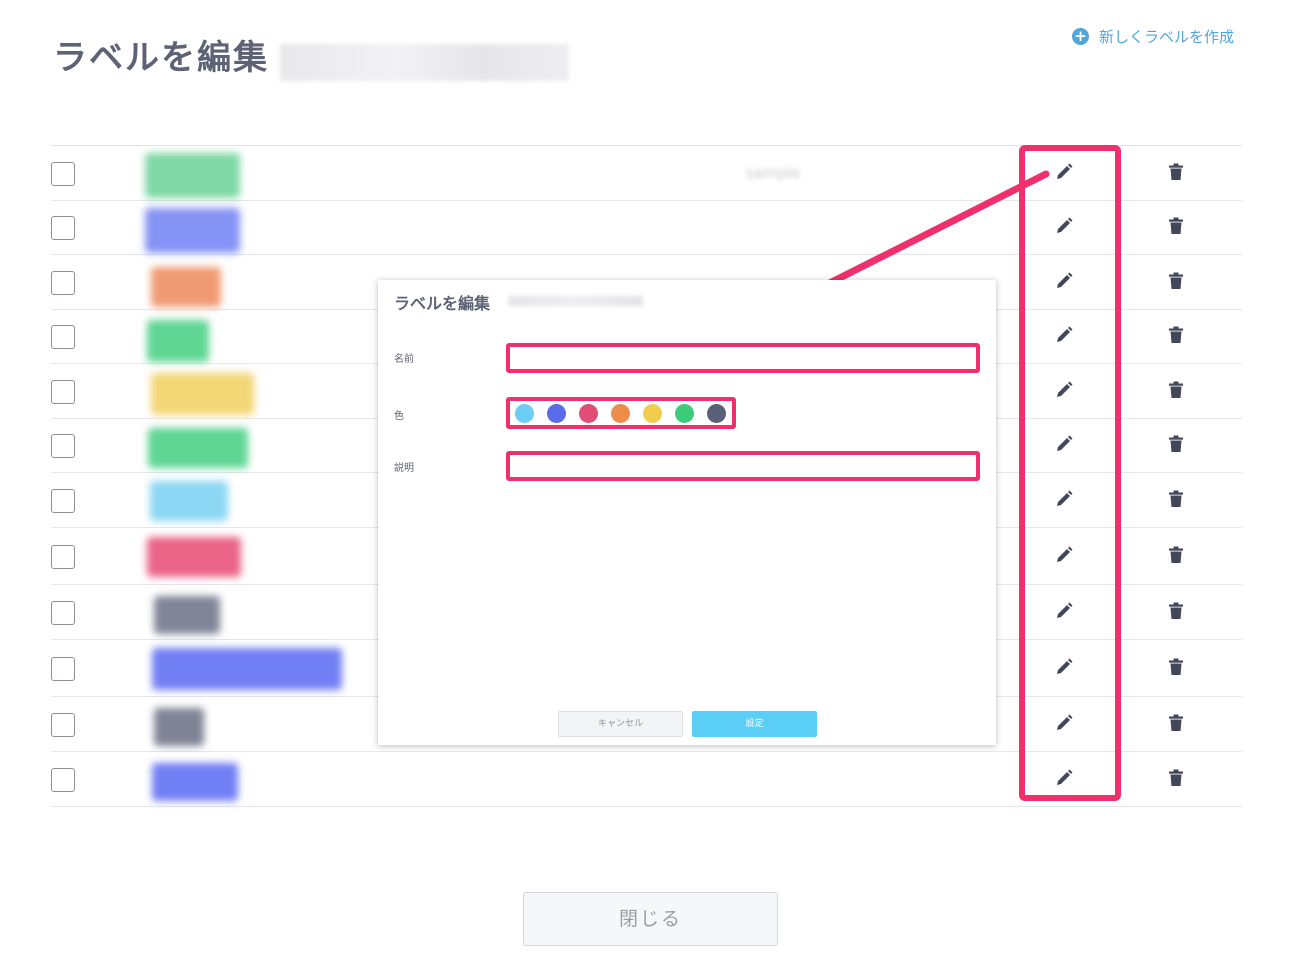 The height and width of the screenshot is (957, 1291). I want to click on label-description: sample, so click(773, 172).